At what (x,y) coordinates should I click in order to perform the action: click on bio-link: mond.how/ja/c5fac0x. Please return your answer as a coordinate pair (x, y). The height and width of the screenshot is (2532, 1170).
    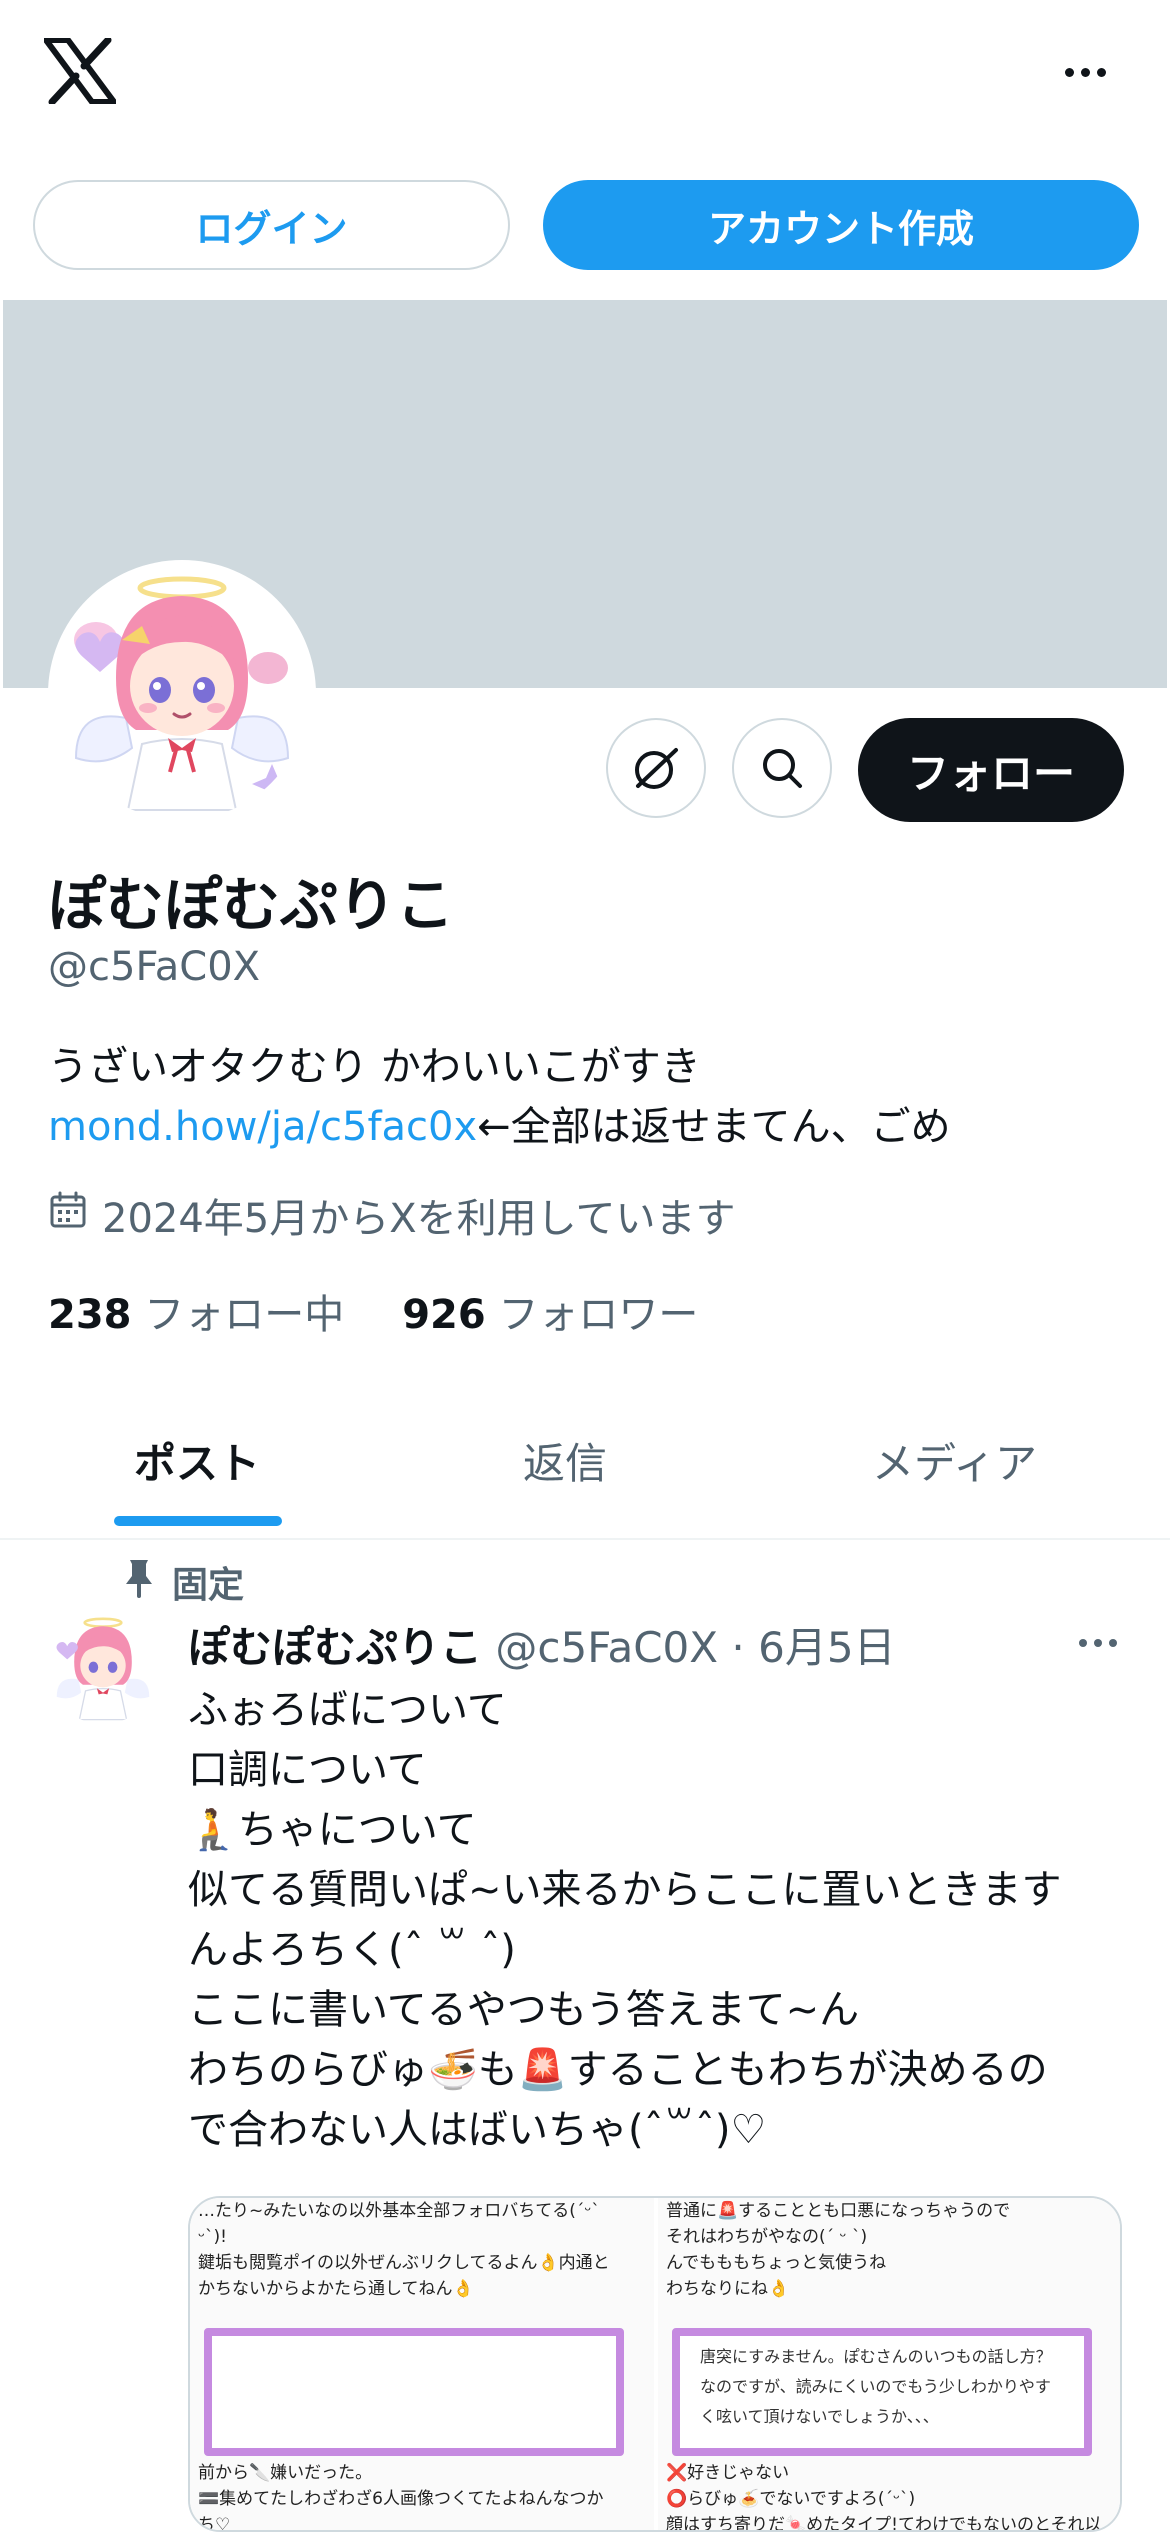
    Looking at the image, I should click on (262, 1127).